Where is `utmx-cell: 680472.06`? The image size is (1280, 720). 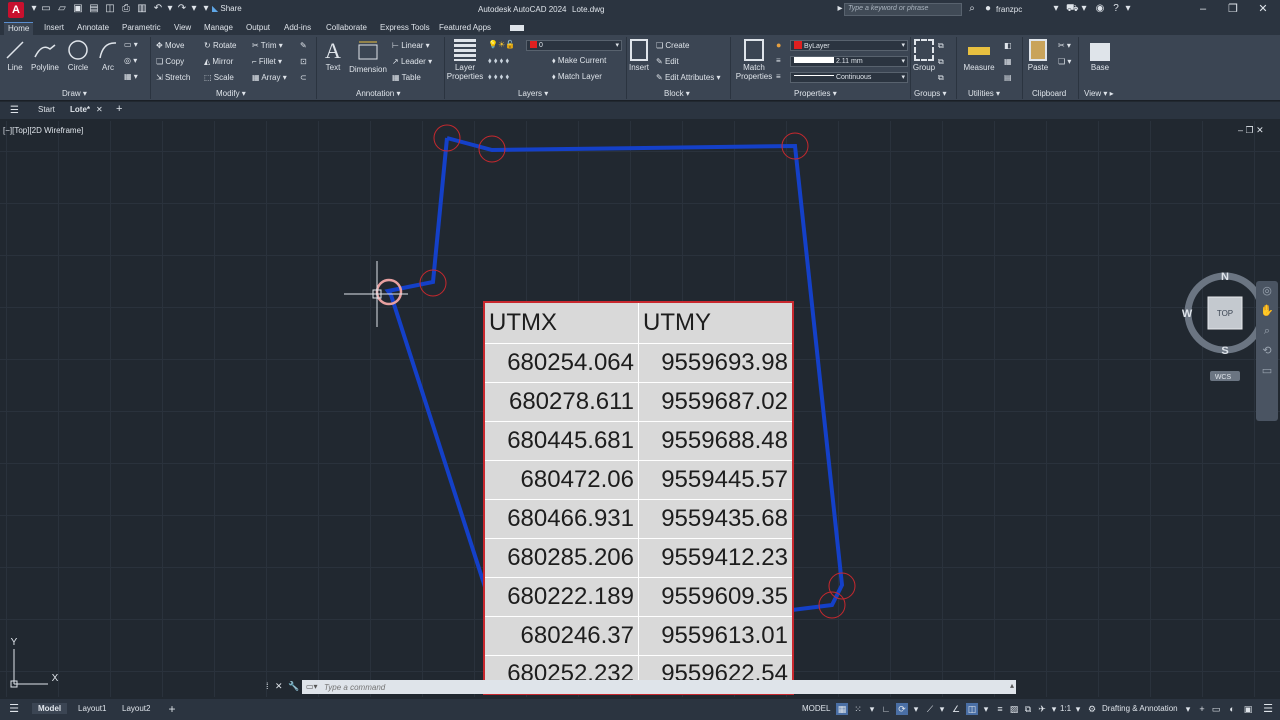
utmx-cell: 680472.06 is located at coordinates (561, 479).